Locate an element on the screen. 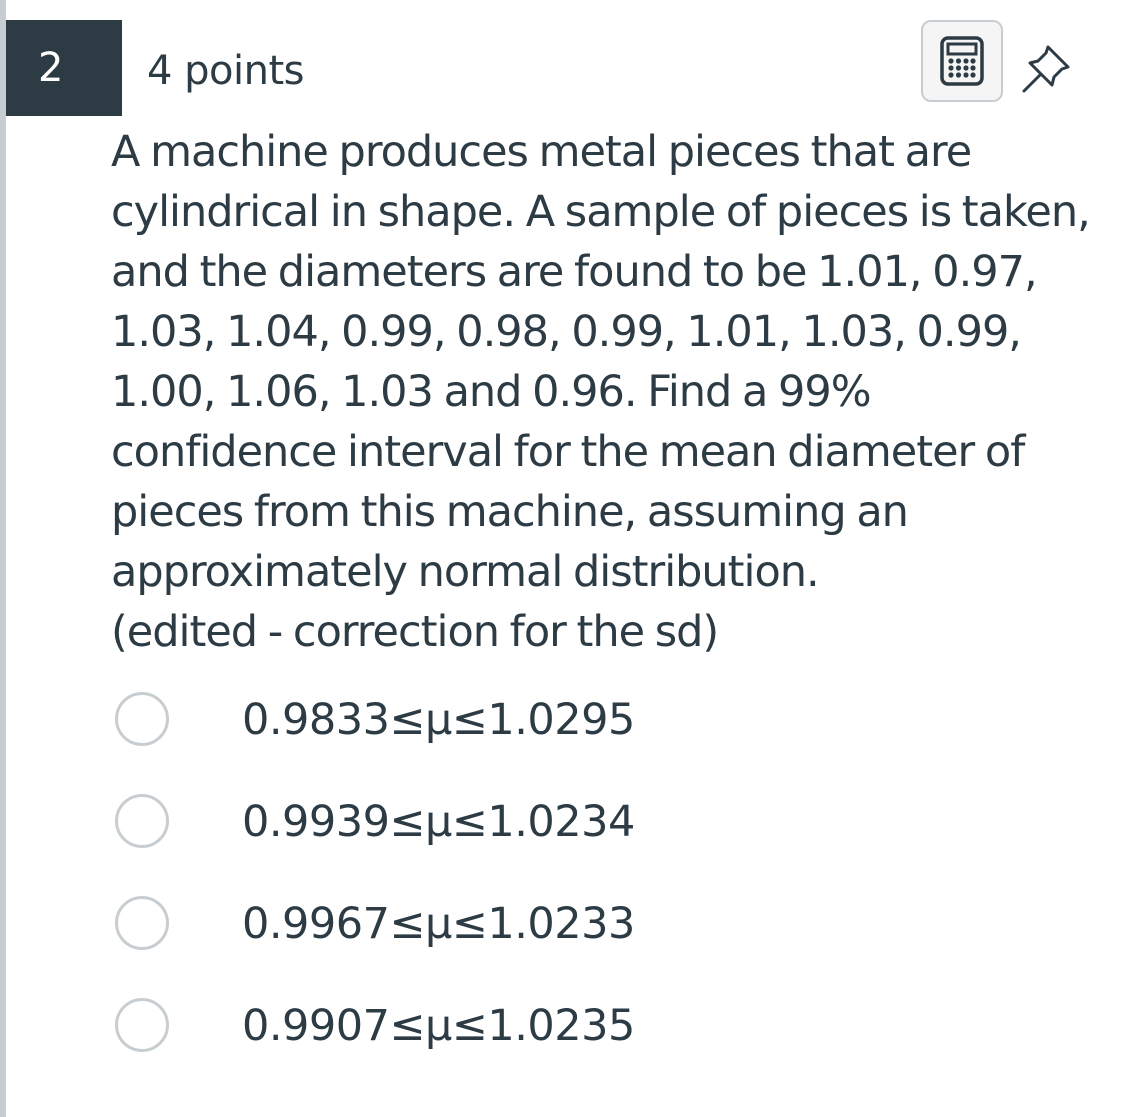 This screenshot has width=1125, height=1117. answer-option-label: 0.9907≤μ≤1.0235 is located at coordinates (438, 1026).